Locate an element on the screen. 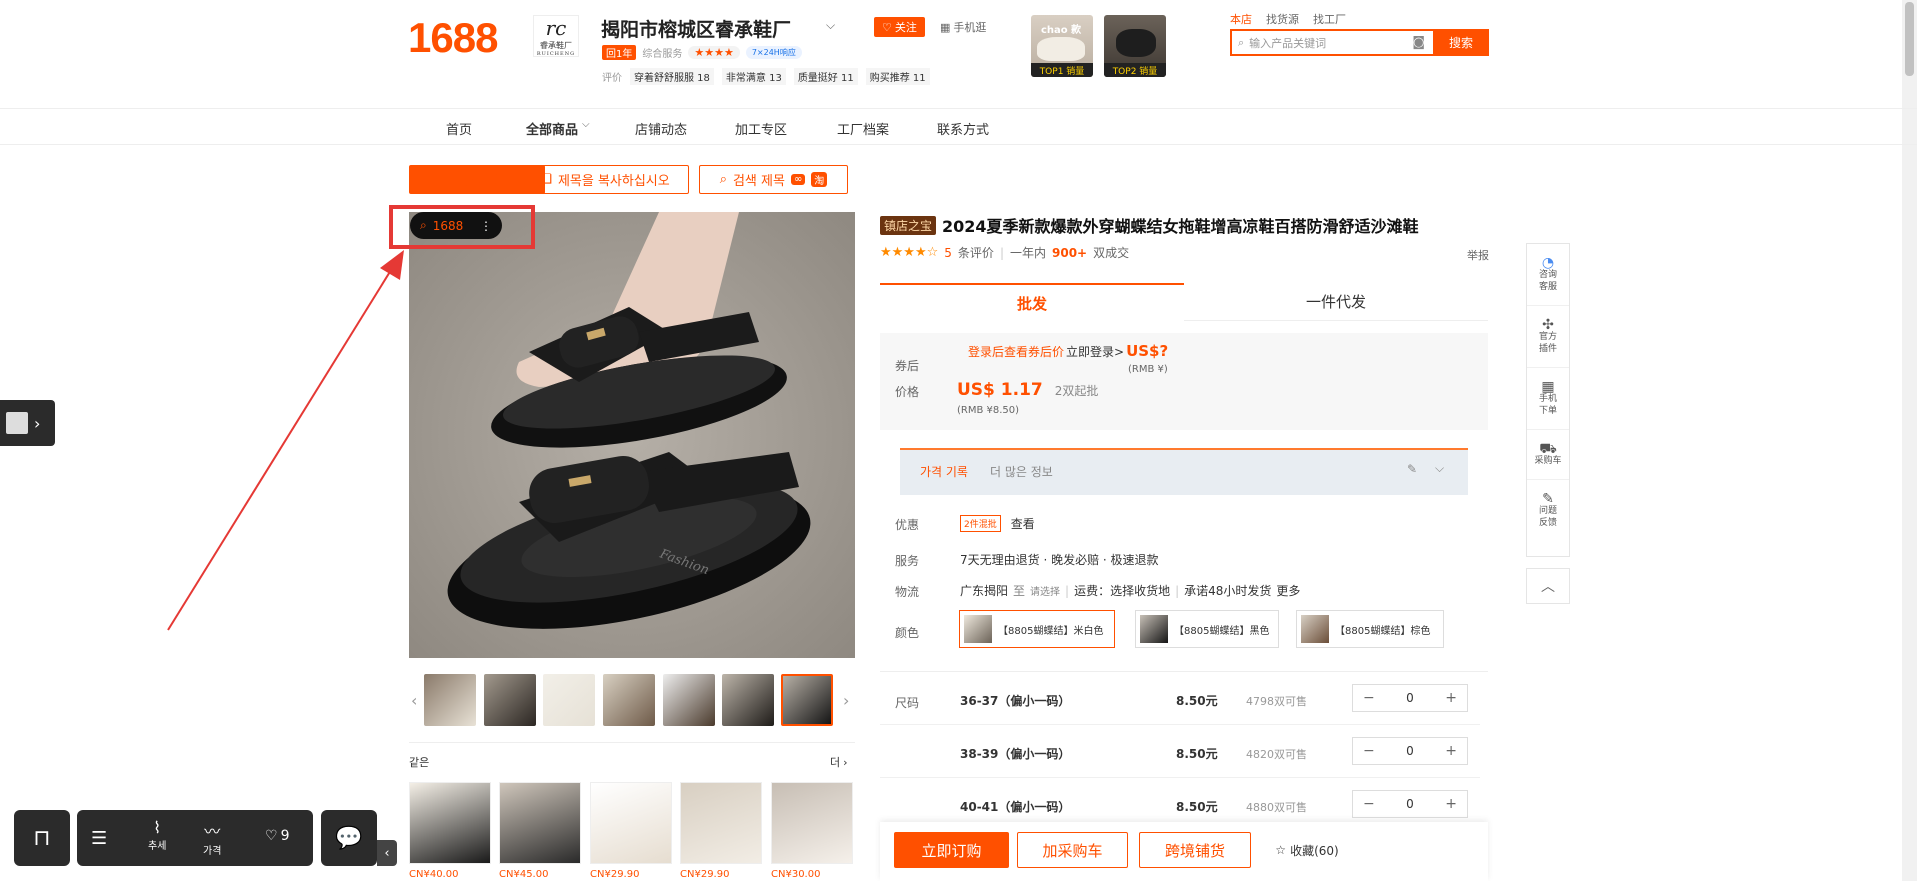  logistics-select: 请选择 is located at coordinates (1045, 590).